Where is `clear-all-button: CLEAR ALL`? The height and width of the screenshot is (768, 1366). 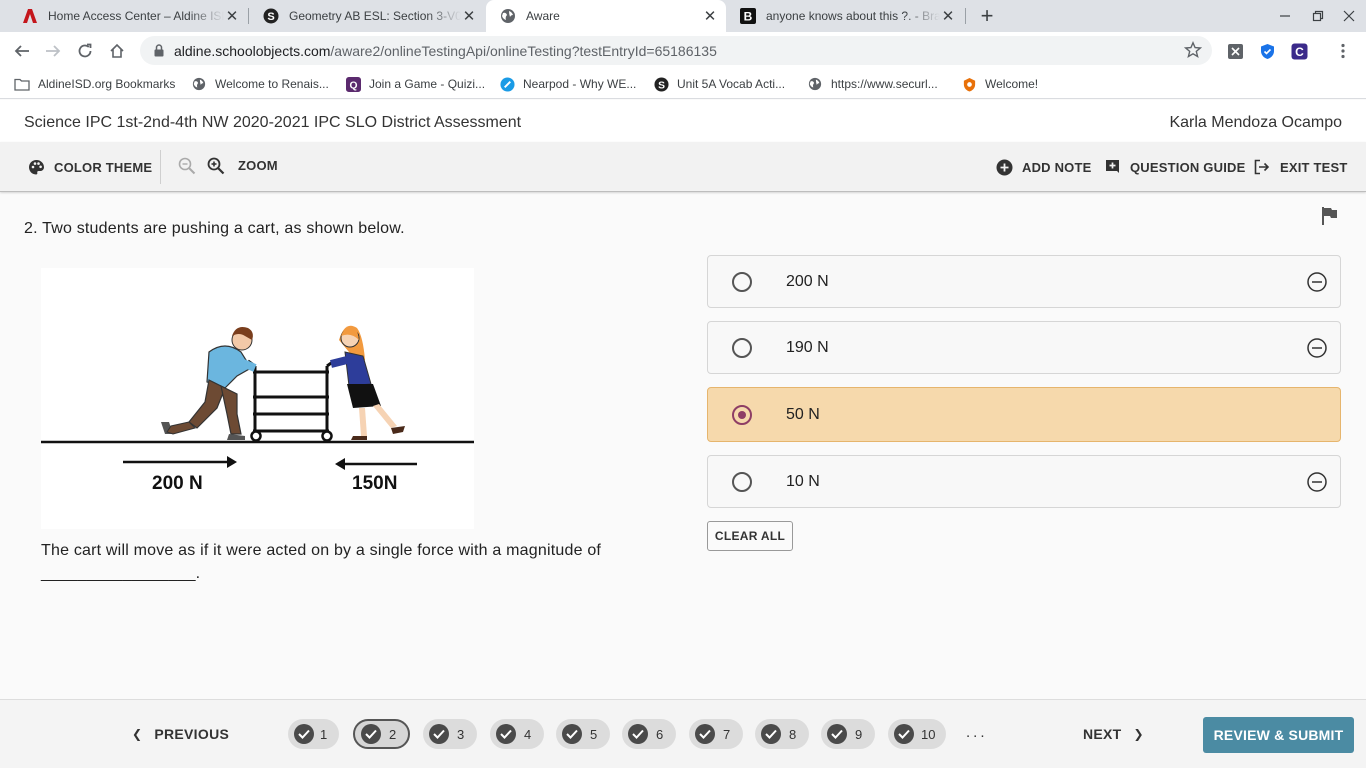
clear-all-button: CLEAR ALL is located at coordinates (750, 536).